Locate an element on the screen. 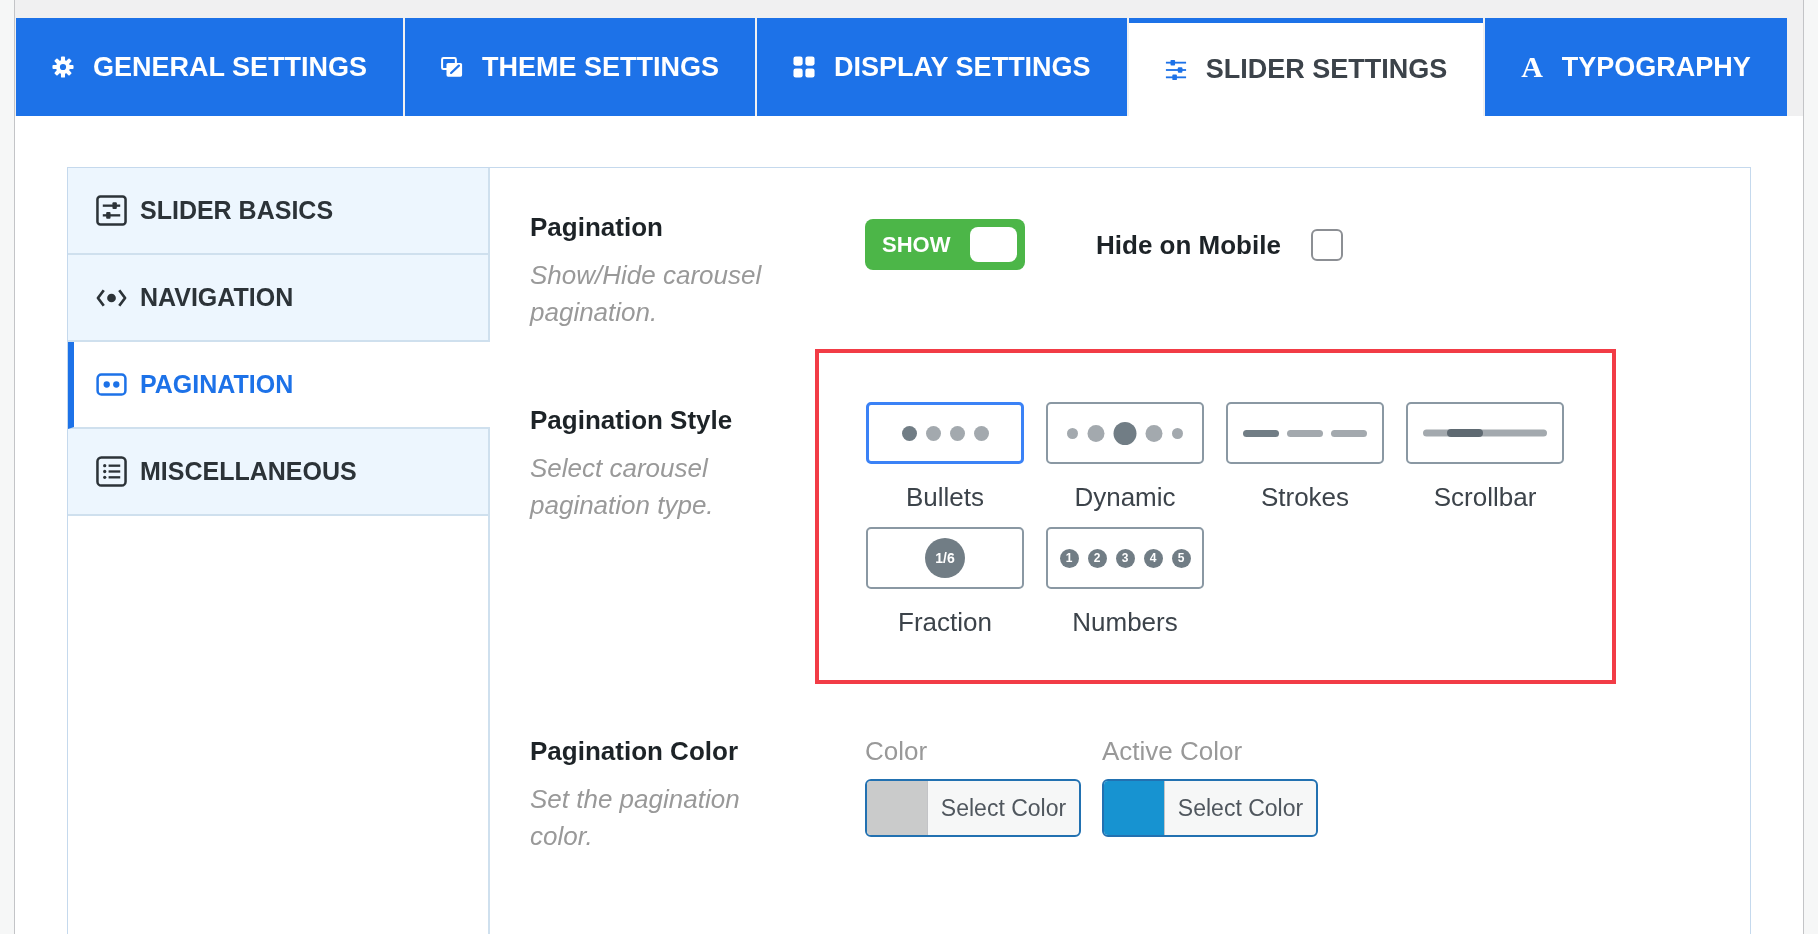  settings-tab: GENERAL SETTINGS is located at coordinates (210, 67).